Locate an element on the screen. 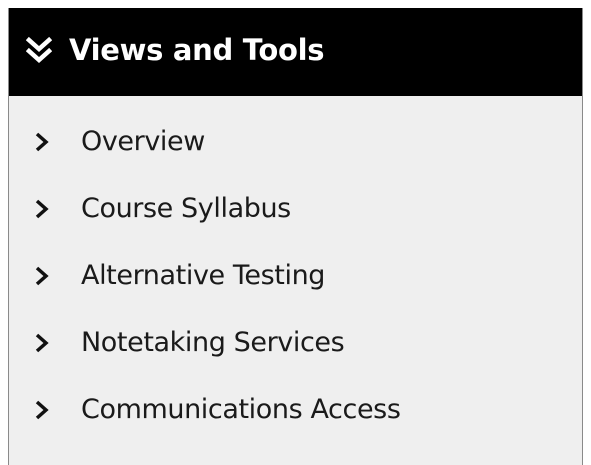 The width and height of the screenshot is (591, 465). menu-item-label: Notetaking Services is located at coordinates (213, 342).